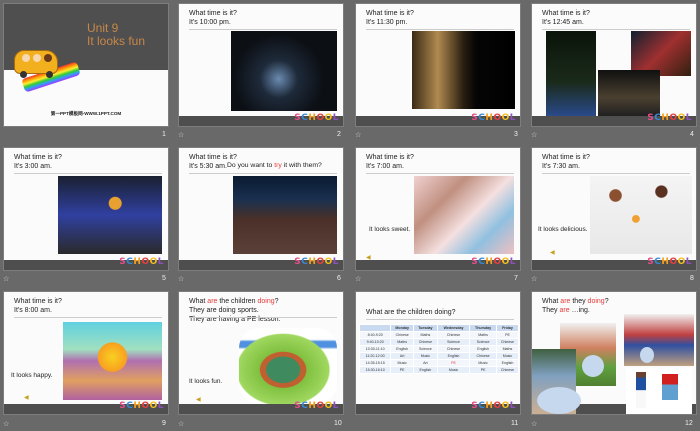 This screenshot has width=700, height=431. What do you see at coordinates (375, 328) in the screenshot?
I see `column-header` at bounding box center [375, 328].